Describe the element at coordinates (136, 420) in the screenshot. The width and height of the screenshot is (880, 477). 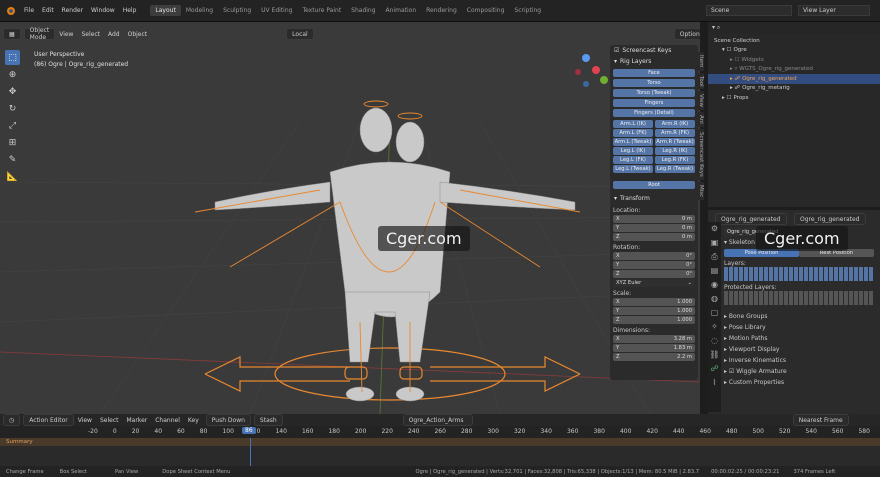
I see `ds-menu-marker: Marker` at that location.